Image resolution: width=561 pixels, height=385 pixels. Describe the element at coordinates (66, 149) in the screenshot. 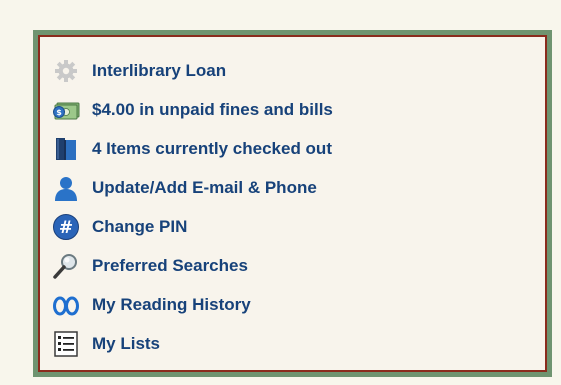

I see `books-icon` at that location.